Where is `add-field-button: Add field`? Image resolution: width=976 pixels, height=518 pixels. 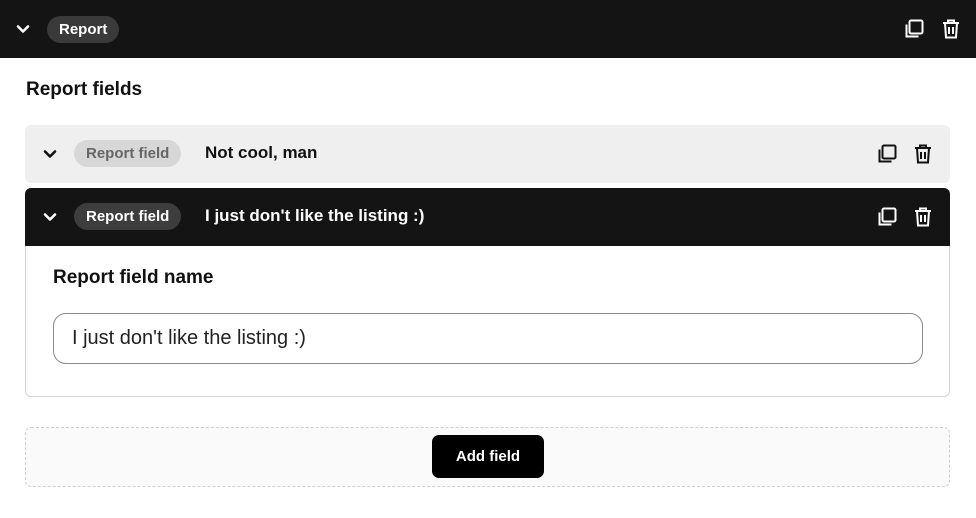 add-field-button: Add field is located at coordinates (488, 456).